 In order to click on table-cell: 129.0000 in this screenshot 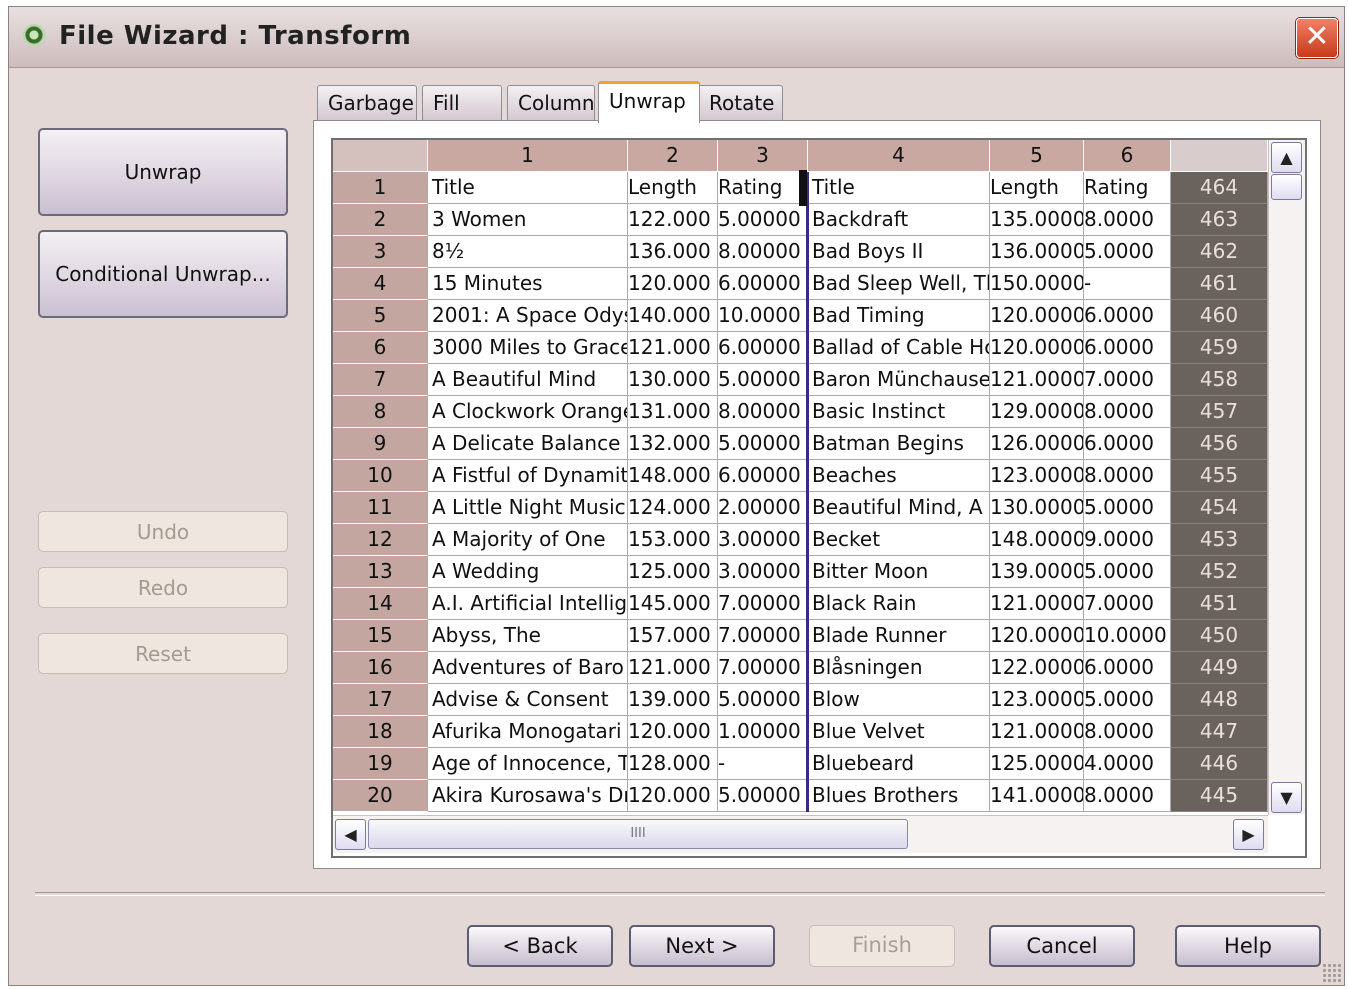, I will do `click(1037, 412)`.